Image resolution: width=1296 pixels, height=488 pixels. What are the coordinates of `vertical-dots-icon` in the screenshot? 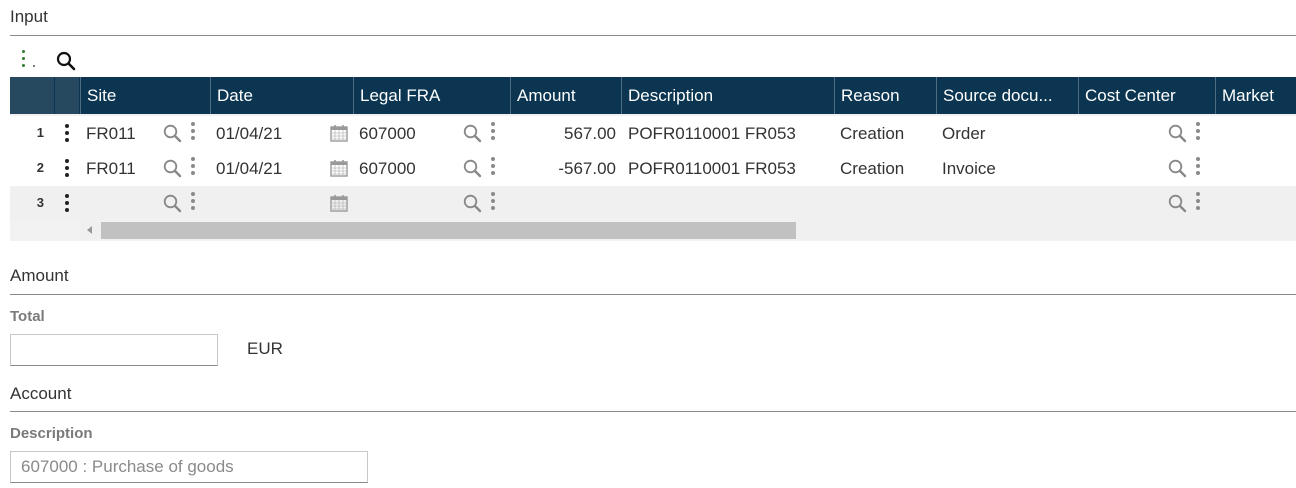 It's located at (24, 60).